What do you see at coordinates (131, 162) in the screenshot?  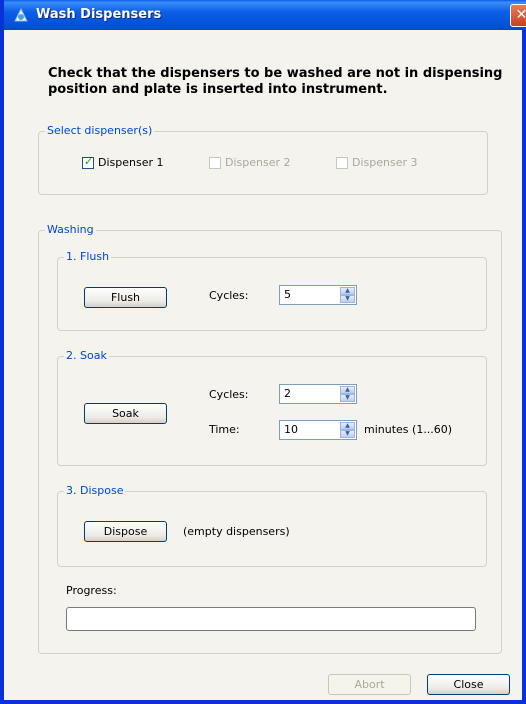 I see `dispenser-1-label: Dispenser 1` at bounding box center [131, 162].